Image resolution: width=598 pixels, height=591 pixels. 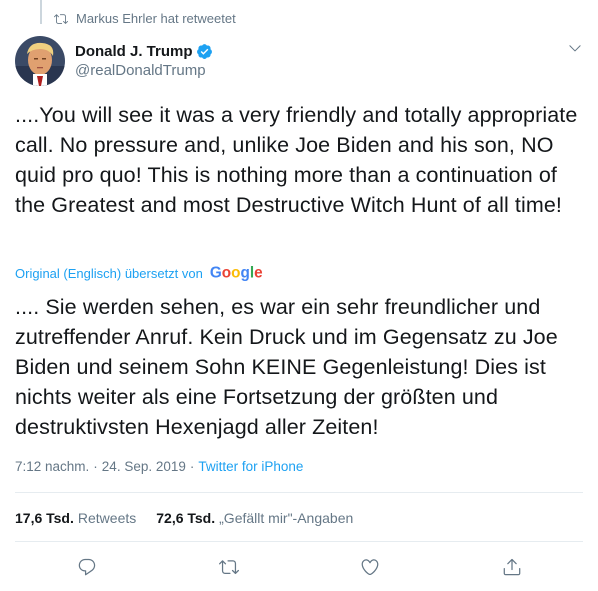 I want to click on reply-icon, so click(x=87, y=567).